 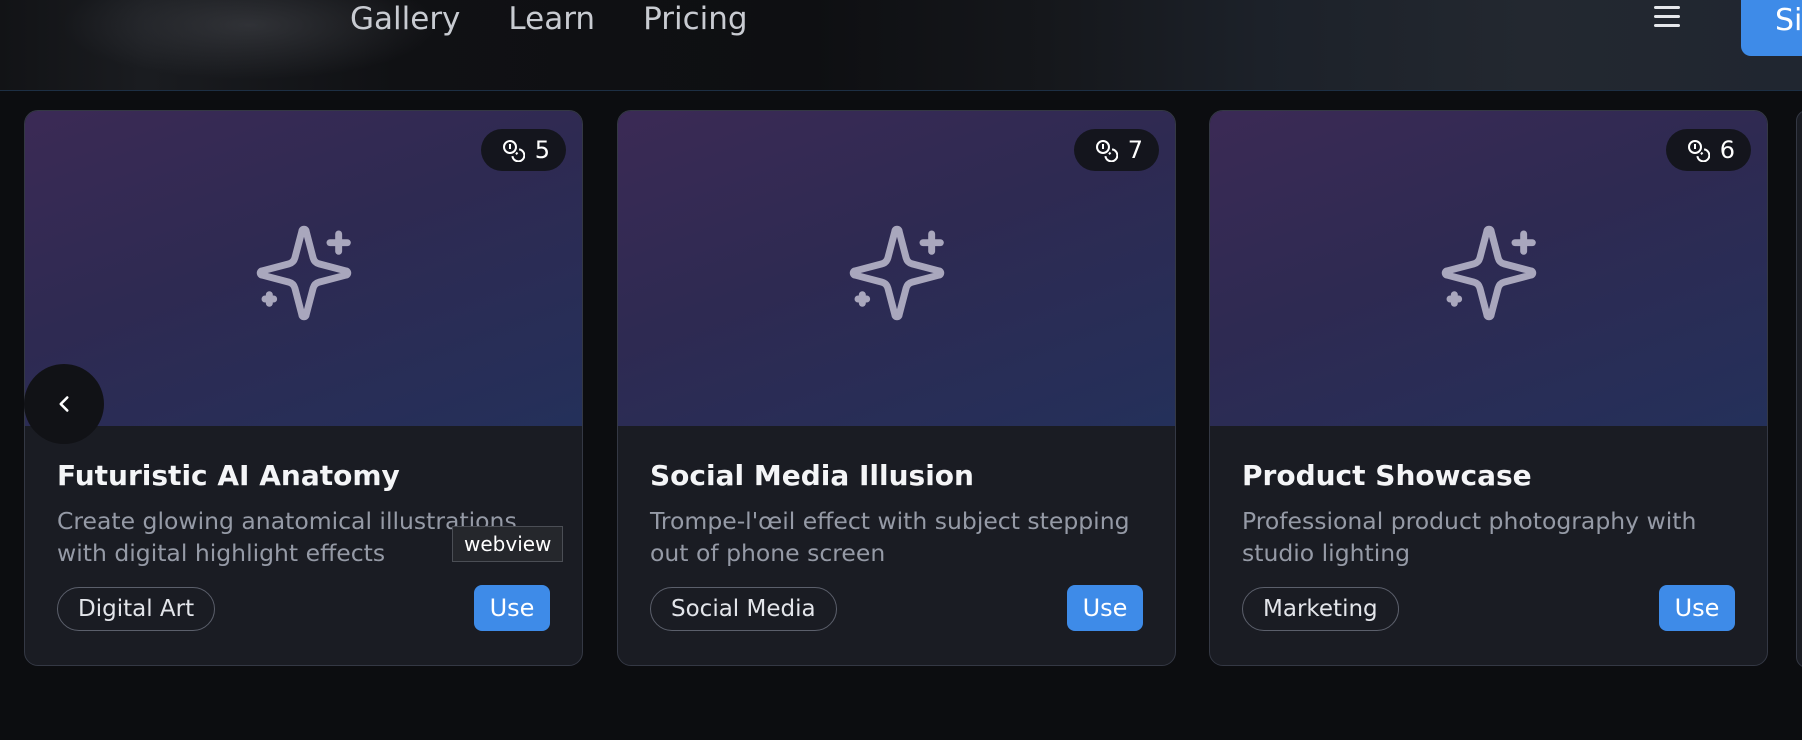 What do you see at coordinates (1727, 150) in the screenshot?
I see `credits-count: 6` at bounding box center [1727, 150].